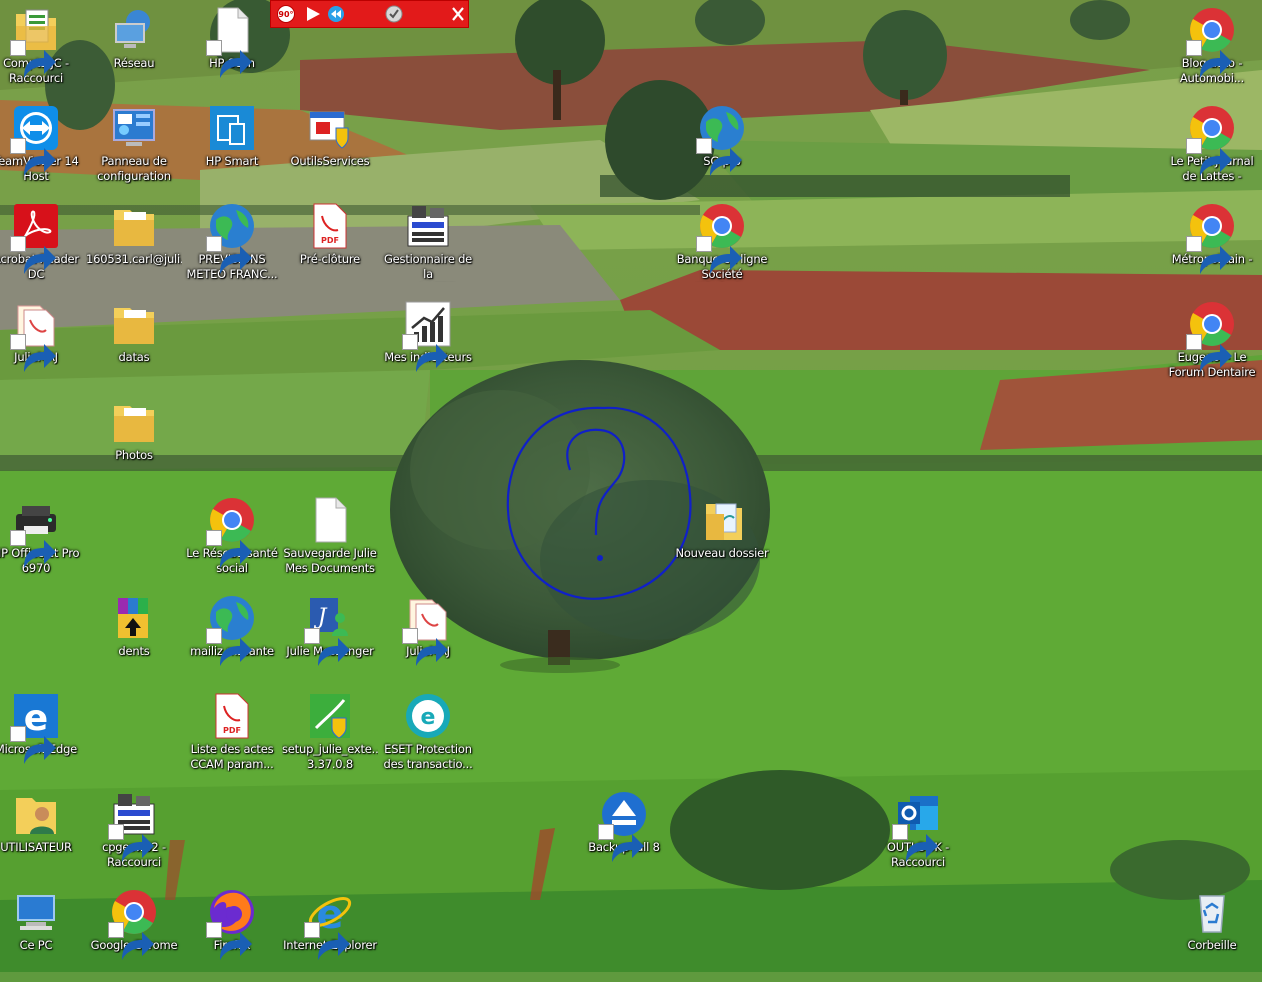 This screenshot has width=1262, height=982. Describe the element at coordinates (330, 560) in the screenshot. I see `icon-label: Sauvegarde Julie Mes Documents` at that location.